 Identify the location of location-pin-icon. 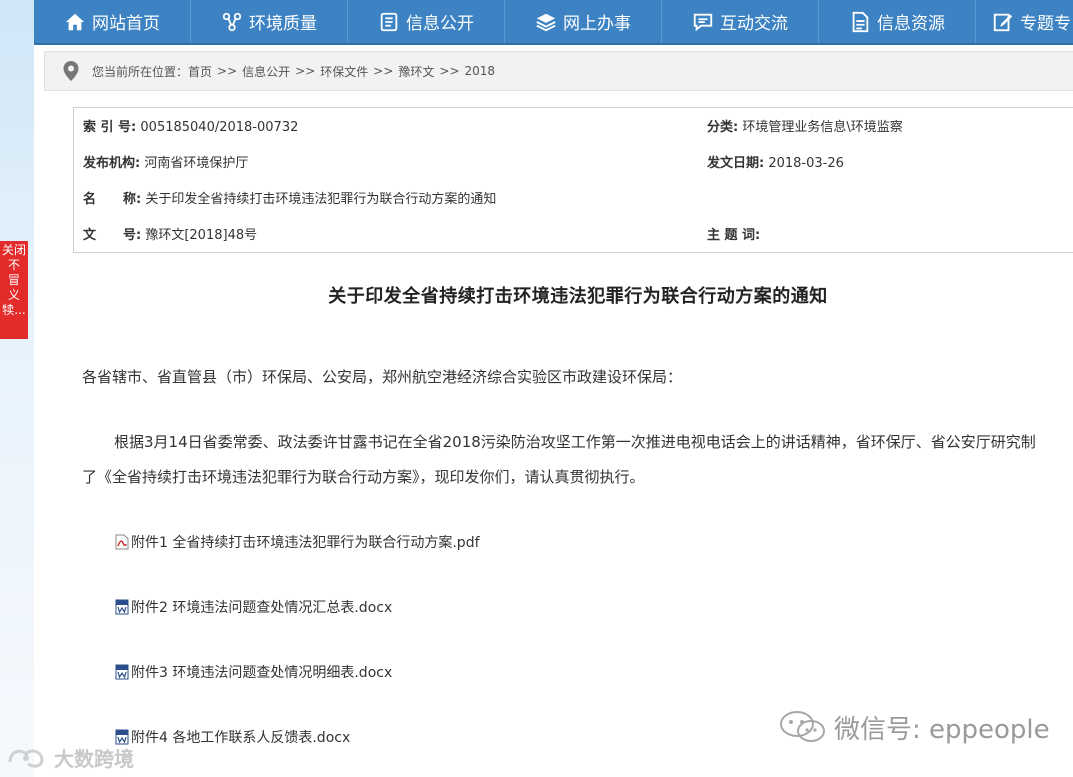
(71, 71).